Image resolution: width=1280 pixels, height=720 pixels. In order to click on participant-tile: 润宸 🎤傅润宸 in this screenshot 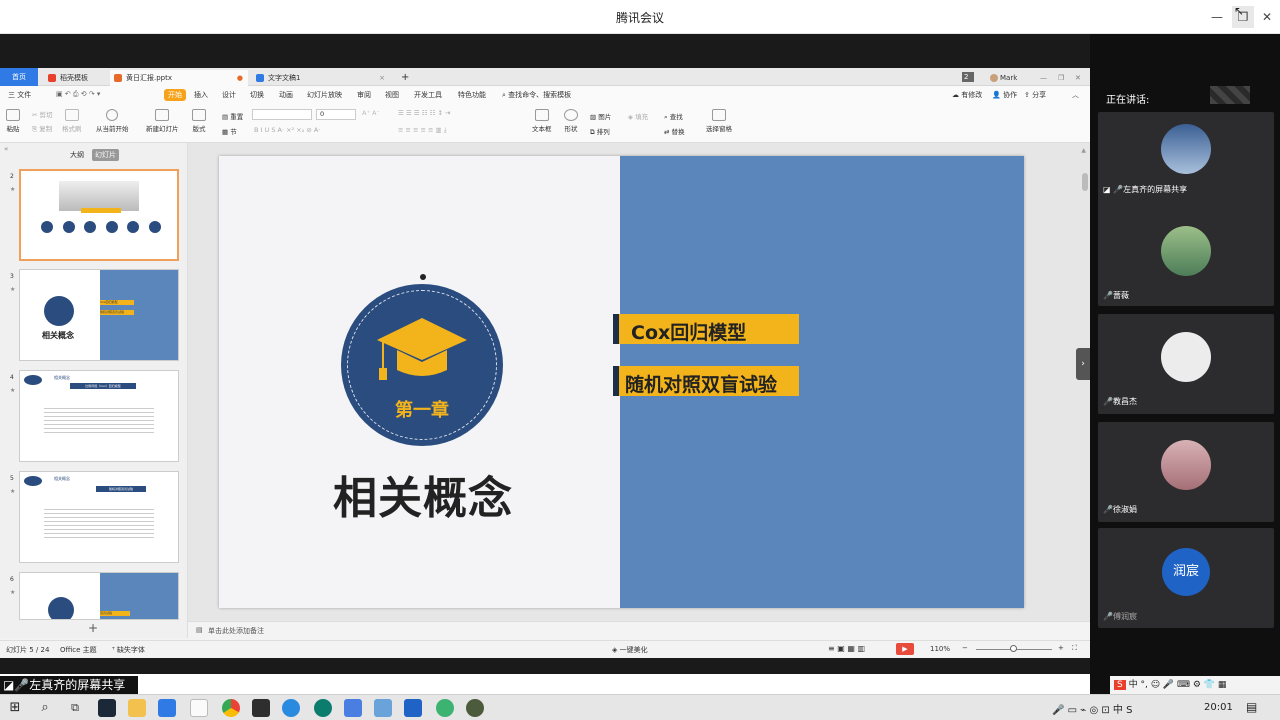, I will do `click(1186, 578)`.